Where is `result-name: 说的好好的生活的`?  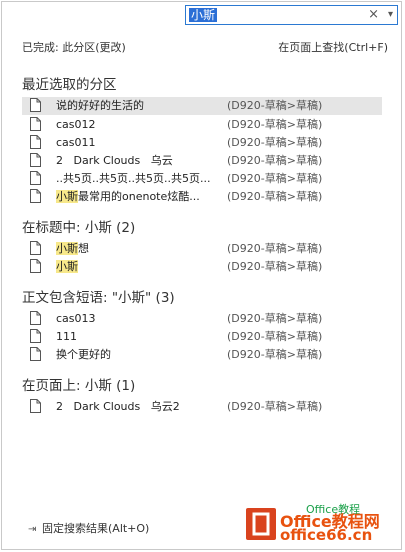 result-name: 说的好好的生活的 is located at coordinates (100, 105).